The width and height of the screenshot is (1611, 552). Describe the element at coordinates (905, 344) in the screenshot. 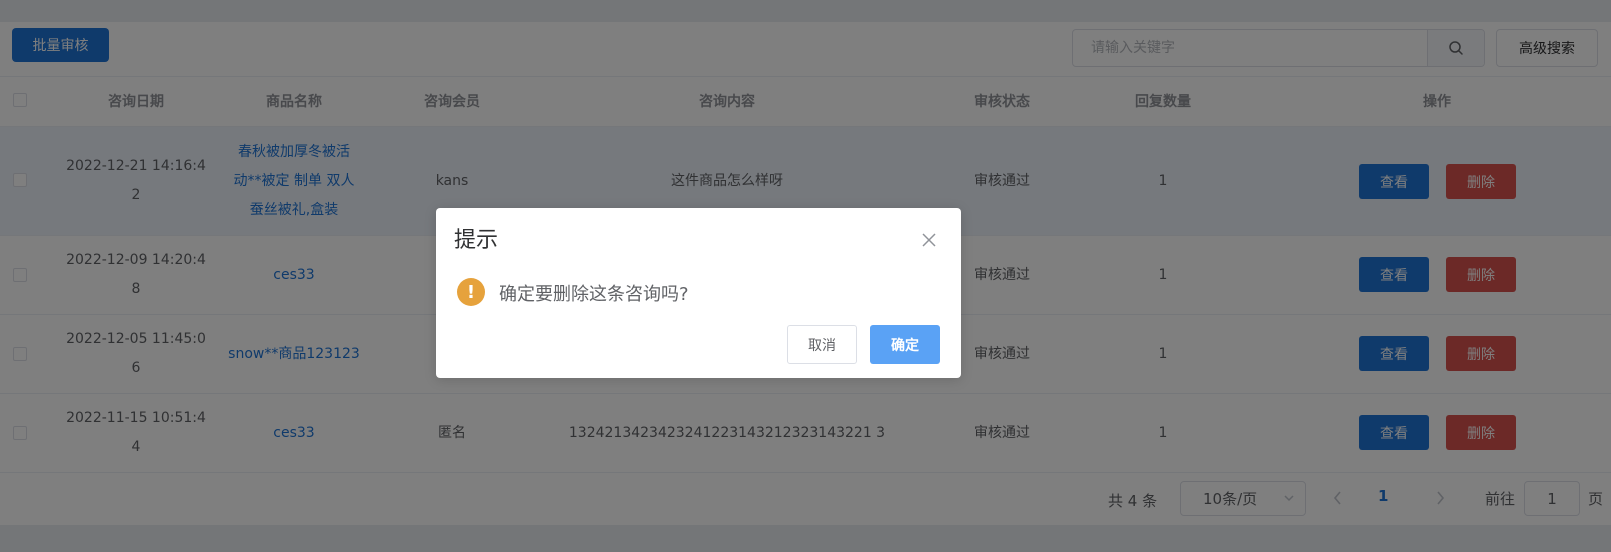

I see `confirm-button: 确定` at that location.